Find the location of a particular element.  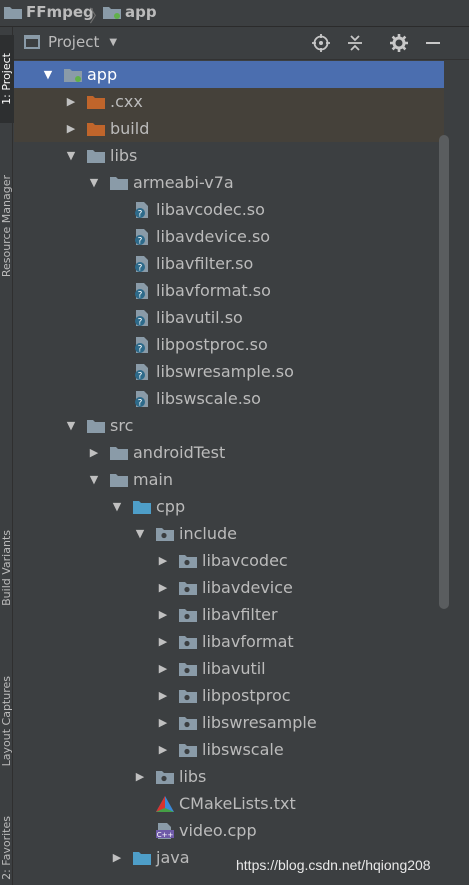

cmake-icon is located at coordinates (165, 803).